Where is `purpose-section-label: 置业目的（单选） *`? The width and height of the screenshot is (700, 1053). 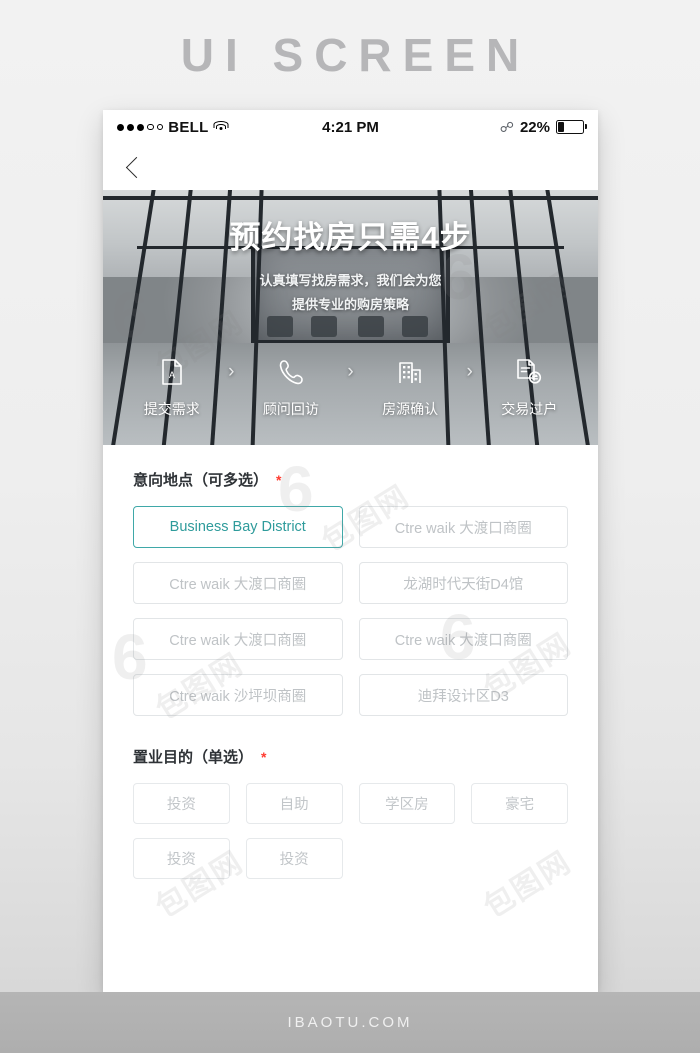
purpose-section-label: 置业目的（单选） * is located at coordinates (350, 756).